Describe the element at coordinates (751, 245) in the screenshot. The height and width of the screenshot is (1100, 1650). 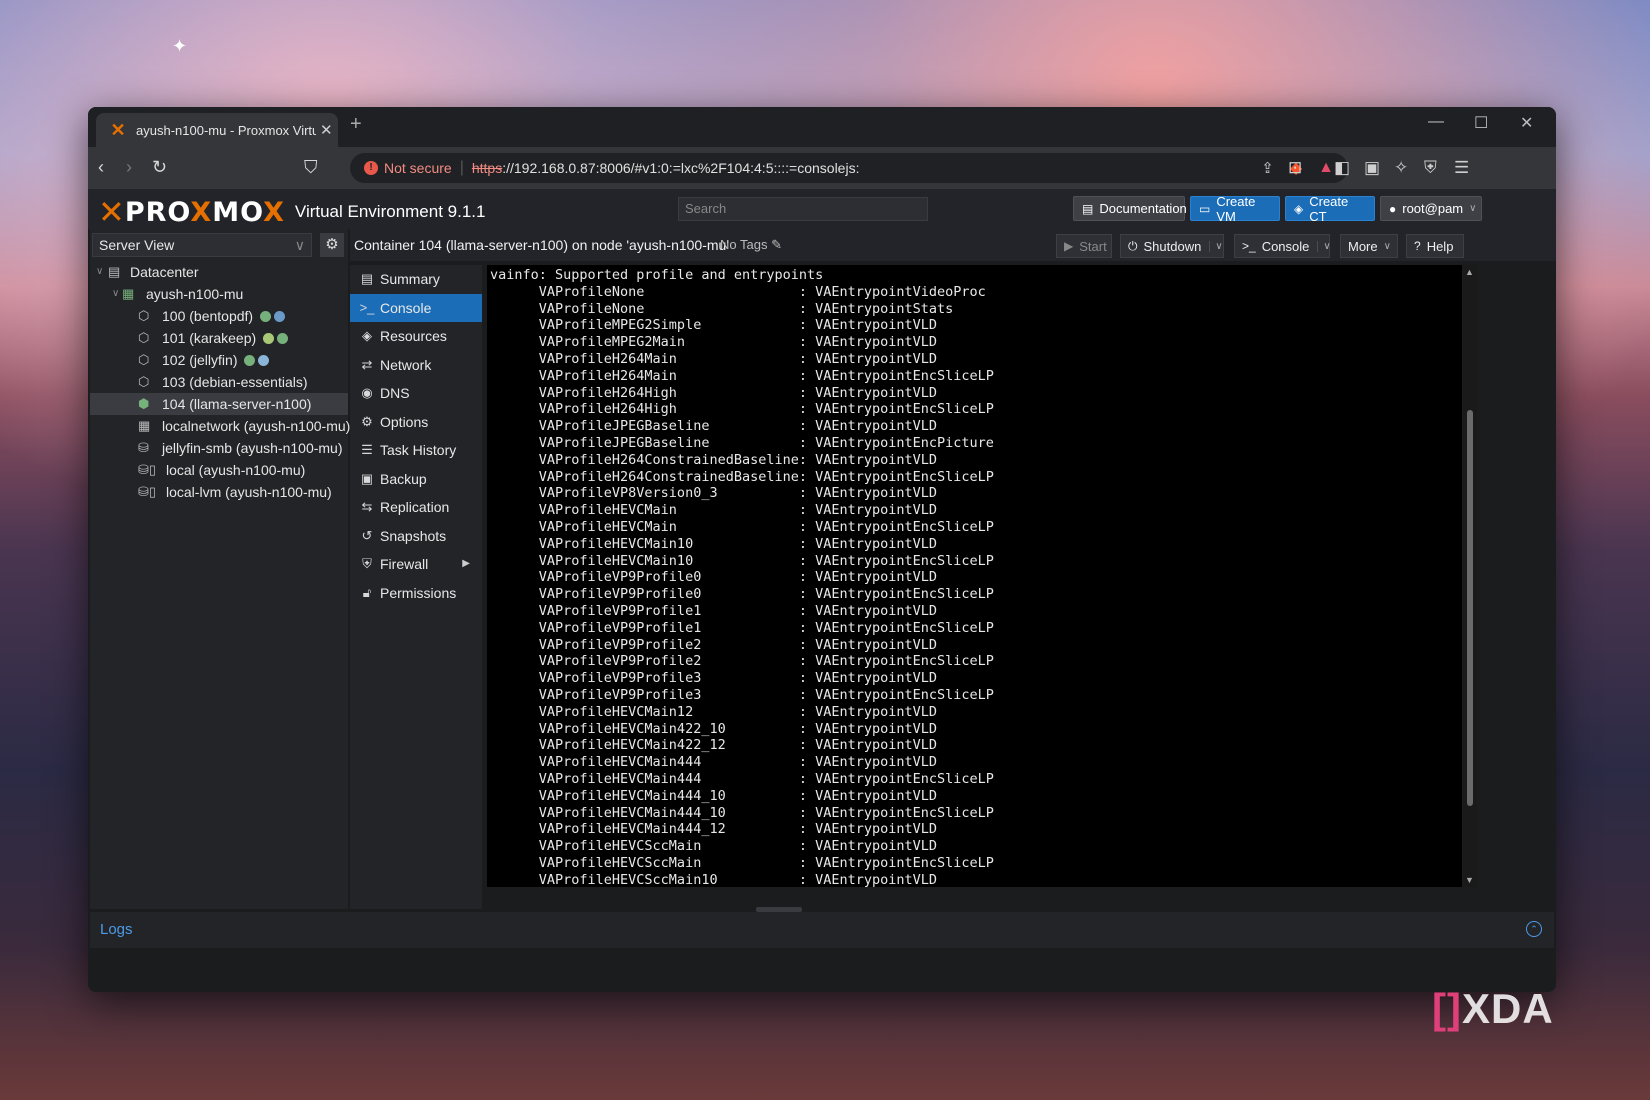
I see `tags-editor: No Tags ✎` at that location.